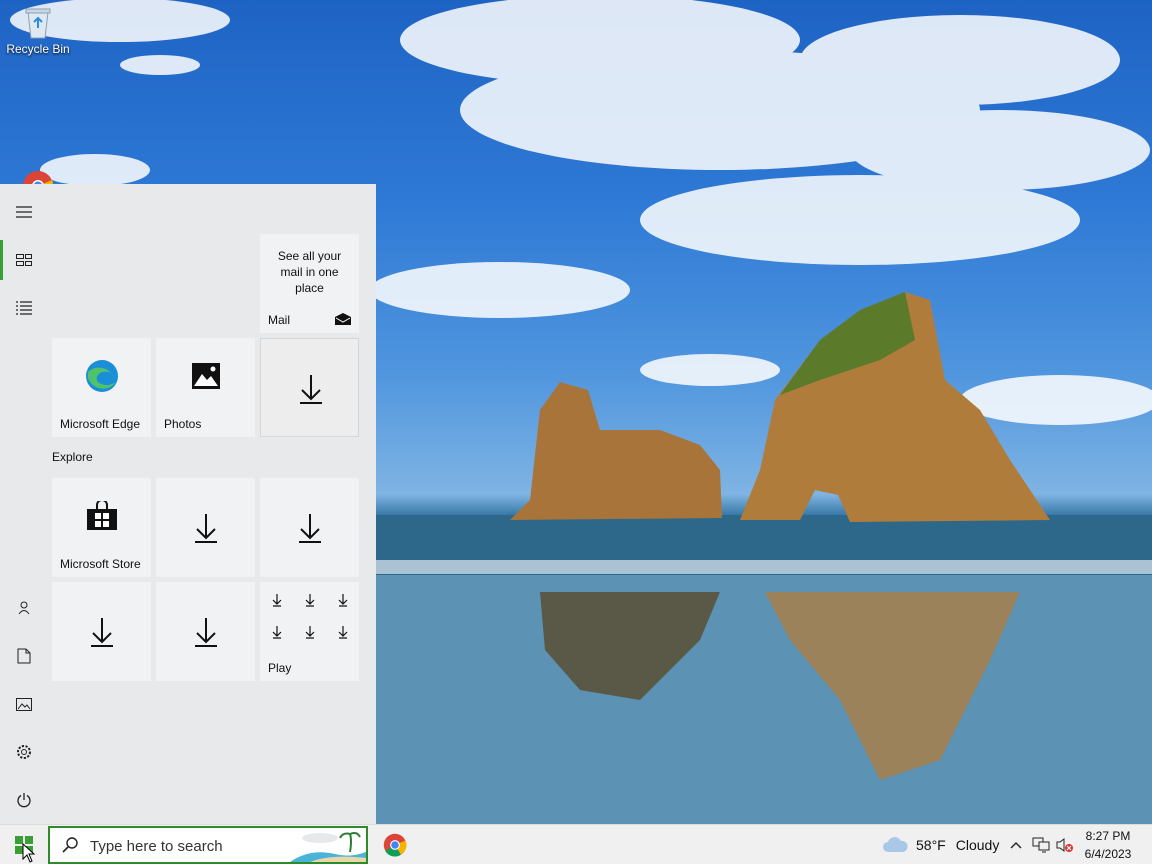 This screenshot has width=1152, height=865. What do you see at coordinates (70, 845) in the screenshot?
I see `search-icon` at bounding box center [70, 845].